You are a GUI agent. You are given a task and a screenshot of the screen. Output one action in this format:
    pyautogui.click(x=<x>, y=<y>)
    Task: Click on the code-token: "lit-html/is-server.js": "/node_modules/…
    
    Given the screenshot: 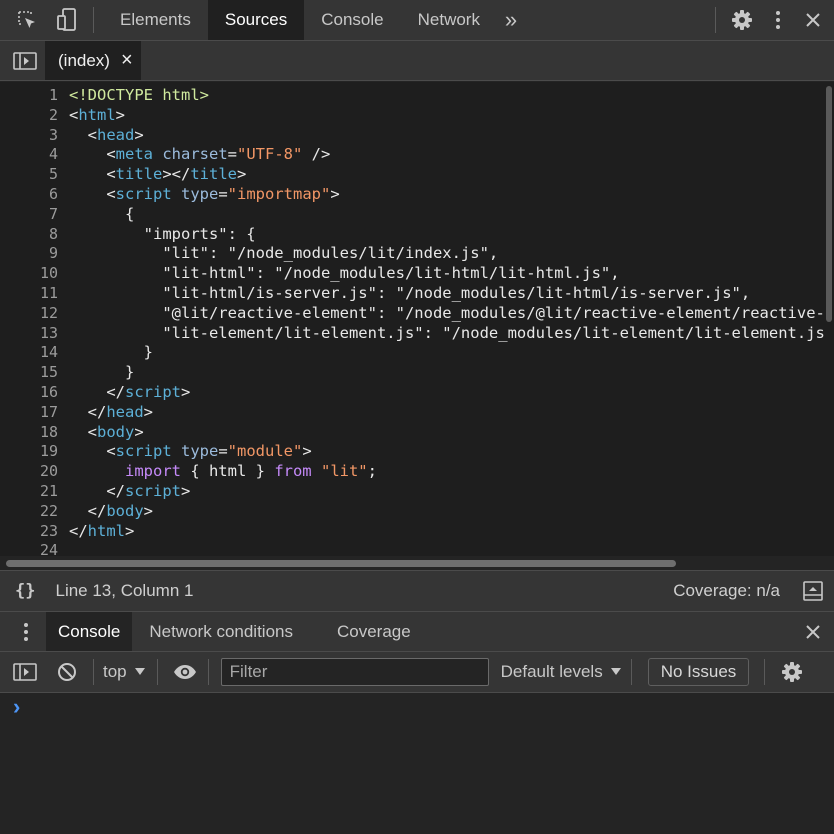 What is the action you would take?
    pyautogui.click(x=410, y=292)
    